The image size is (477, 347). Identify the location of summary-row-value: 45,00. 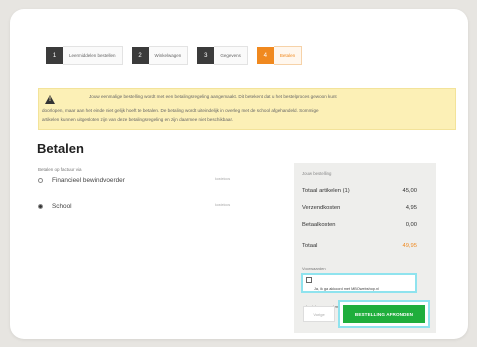
(409, 191).